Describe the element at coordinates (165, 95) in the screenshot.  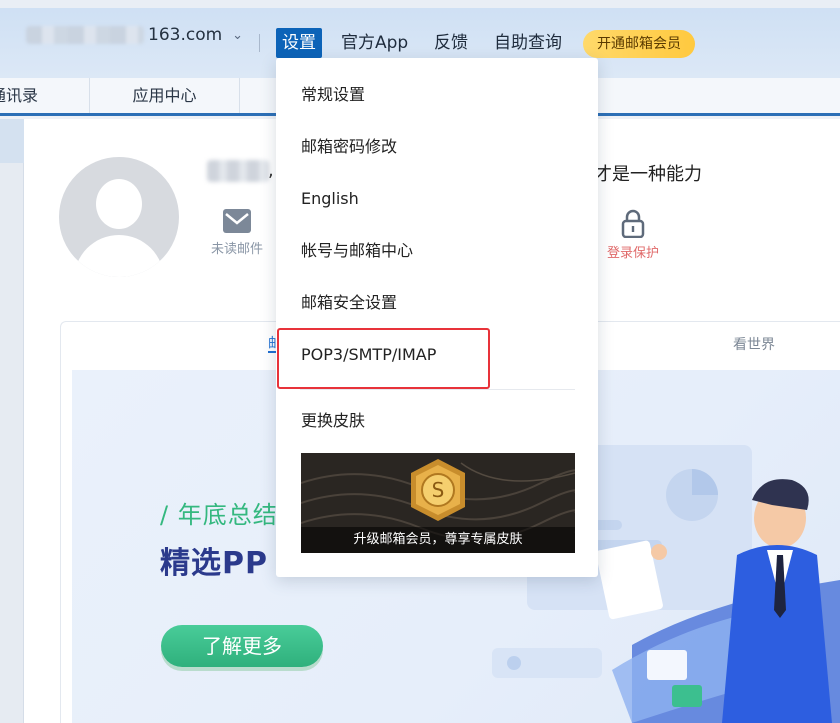
I see `tab-app-center: 应用中心` at that location.